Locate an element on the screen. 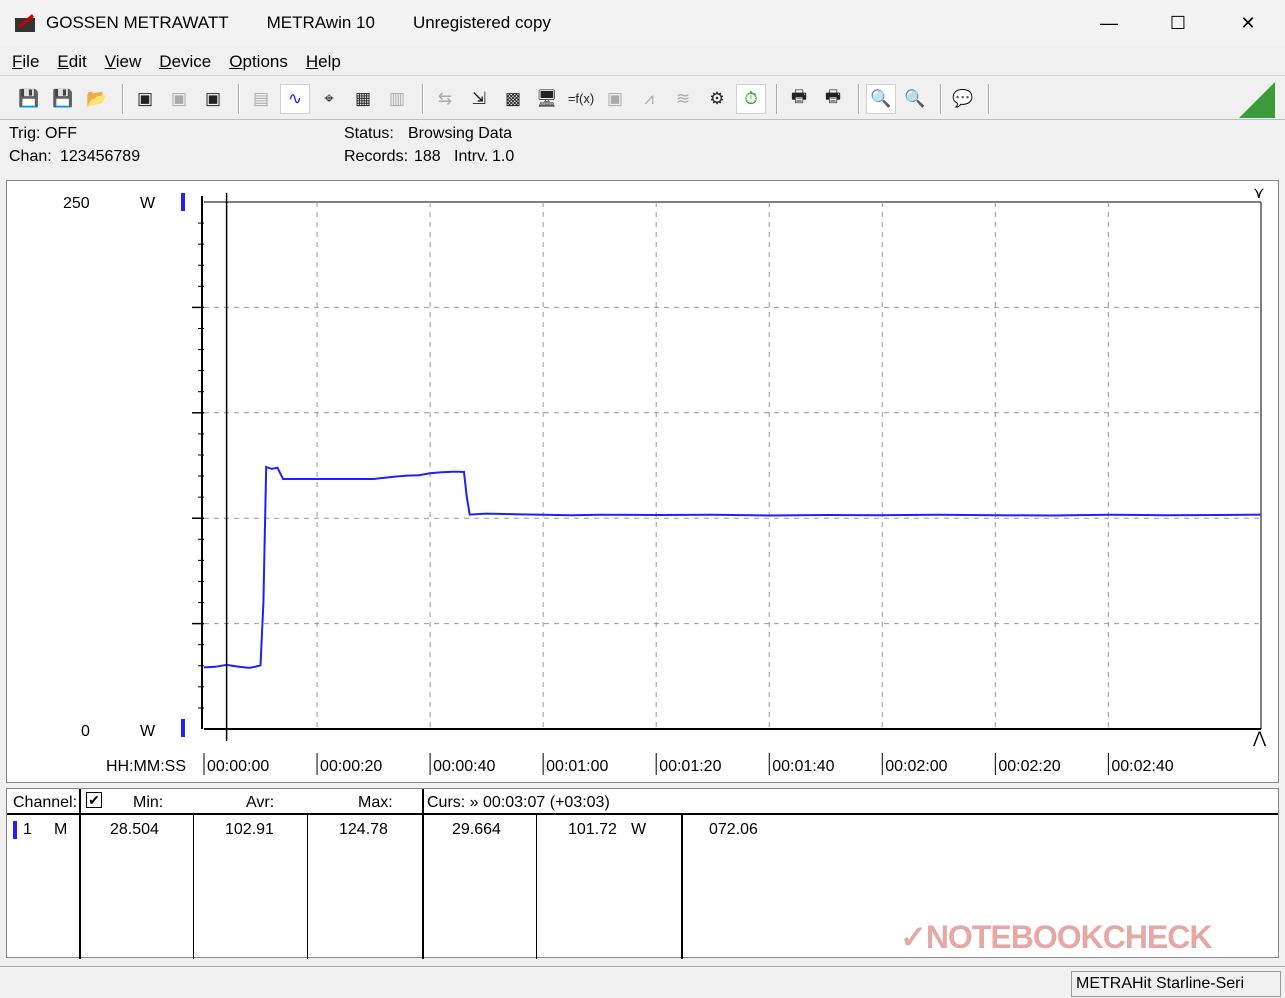 This screenshot has height=998, width=1285. vendor-title: GOSSEN METRAWATT is located at coordinates (137, 22).